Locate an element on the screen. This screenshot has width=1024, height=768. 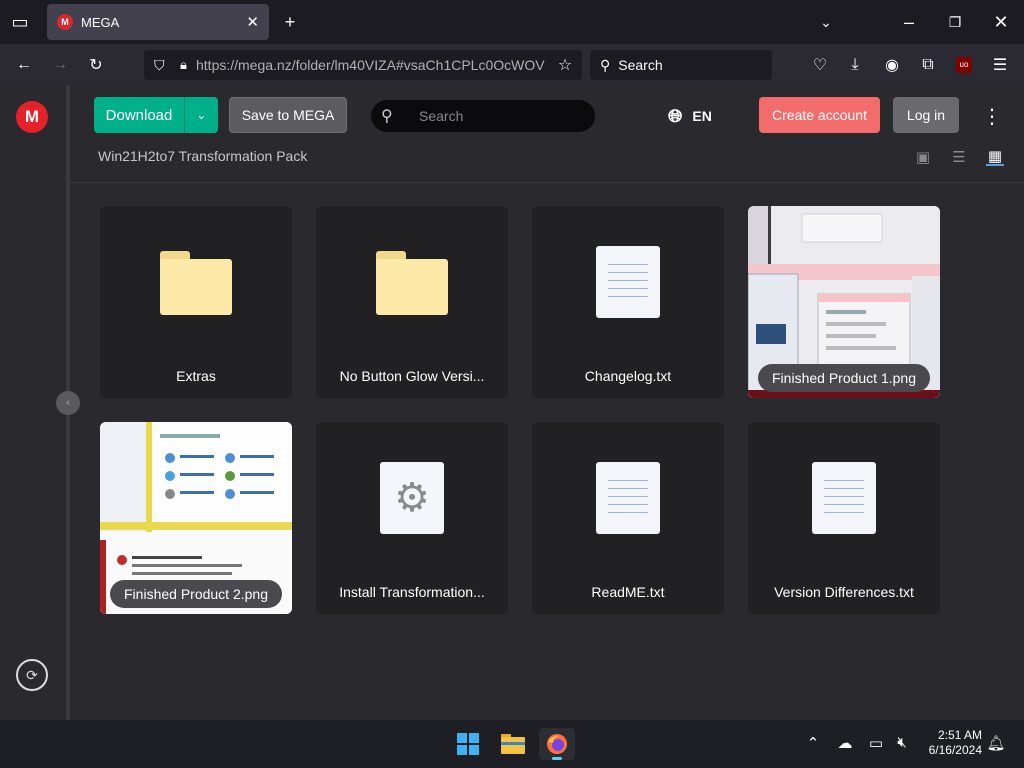
active-app-indicator is located at coordinates (557, 758).